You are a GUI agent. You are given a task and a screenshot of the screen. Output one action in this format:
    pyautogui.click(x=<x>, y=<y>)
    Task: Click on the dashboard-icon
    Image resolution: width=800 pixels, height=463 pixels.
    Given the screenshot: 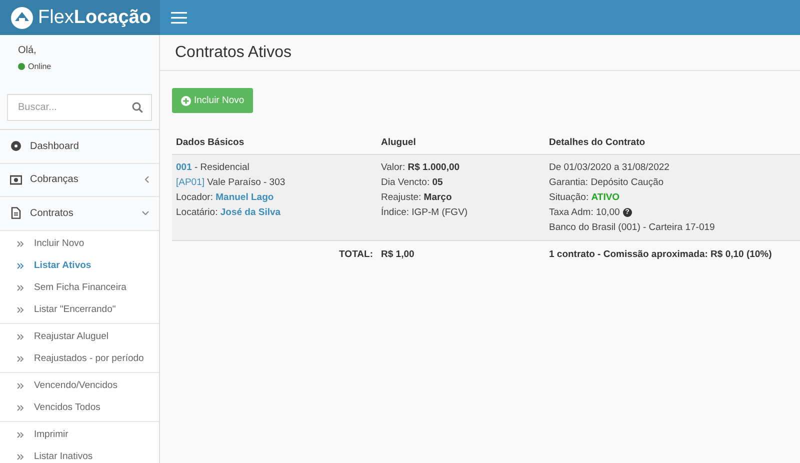 What is the action you would take?
    pyautogui.click(x=16, y=146)
    